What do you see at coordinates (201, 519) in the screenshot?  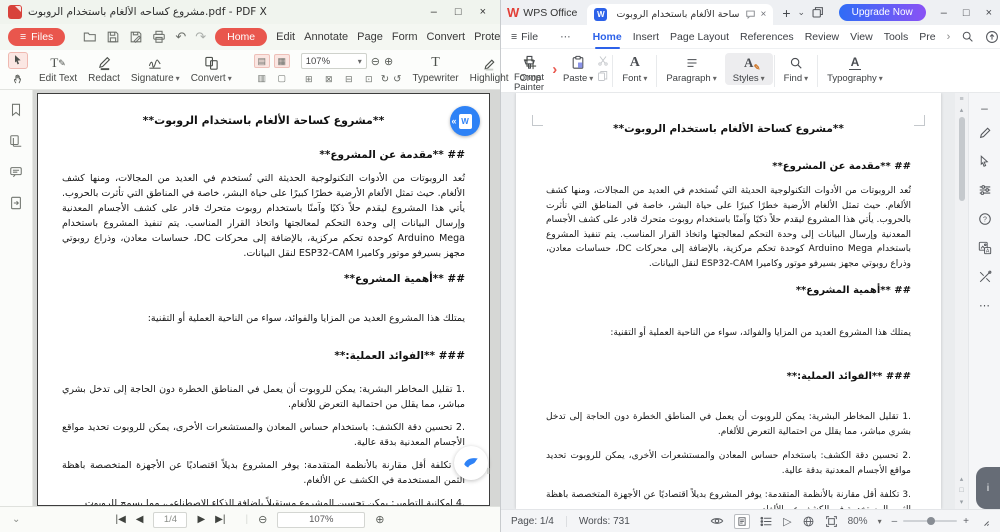 I see `next-page-button: ▶` at bounding box center [201, 519].